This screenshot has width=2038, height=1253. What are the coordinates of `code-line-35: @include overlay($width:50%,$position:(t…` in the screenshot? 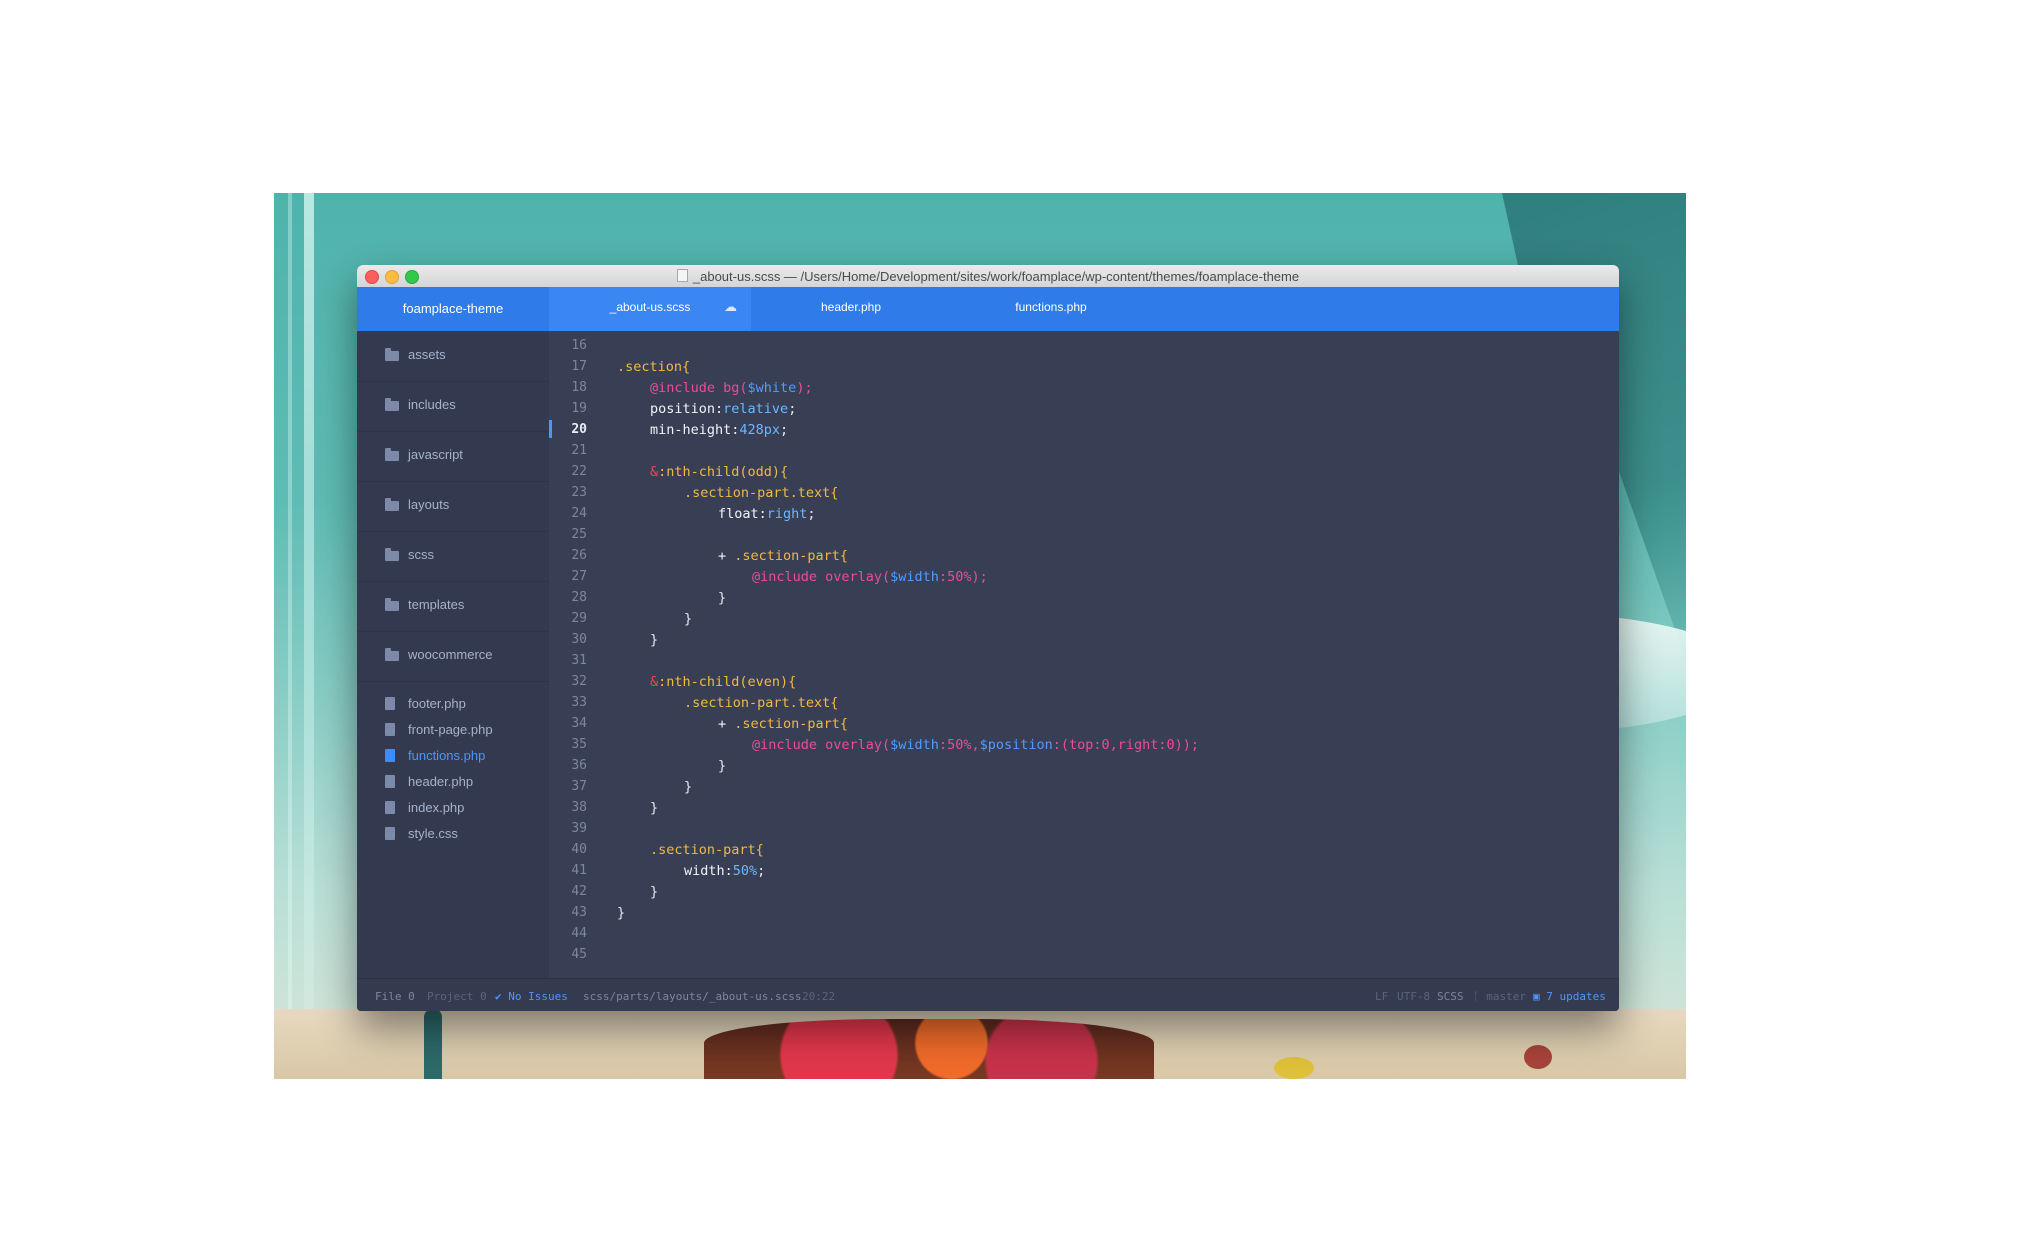 It's located at (975, 745).